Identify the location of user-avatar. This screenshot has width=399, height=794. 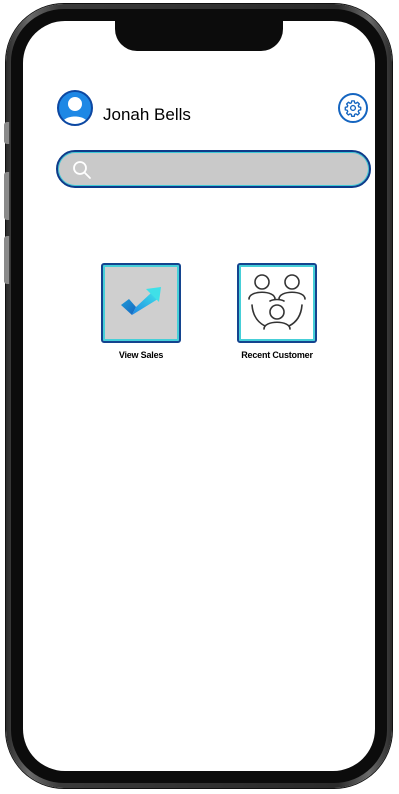
(75, 108).